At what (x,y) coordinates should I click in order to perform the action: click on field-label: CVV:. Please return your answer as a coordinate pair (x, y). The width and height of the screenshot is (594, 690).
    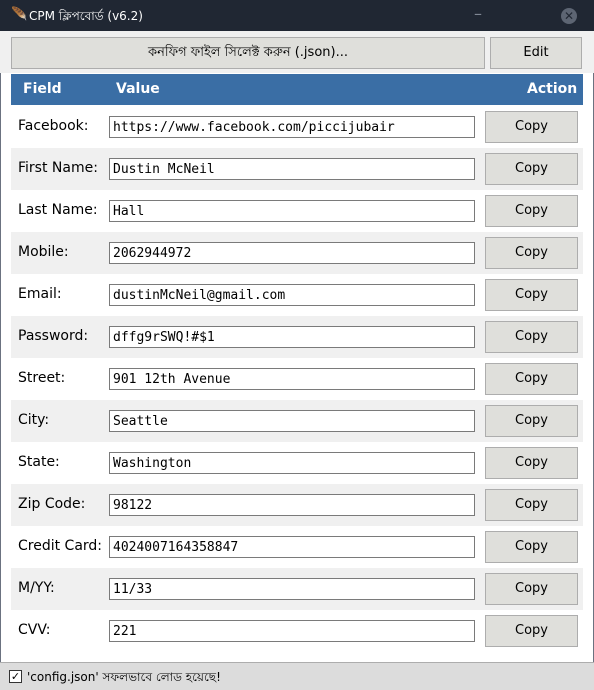
    Looking at the image, I should click on (34, 630).